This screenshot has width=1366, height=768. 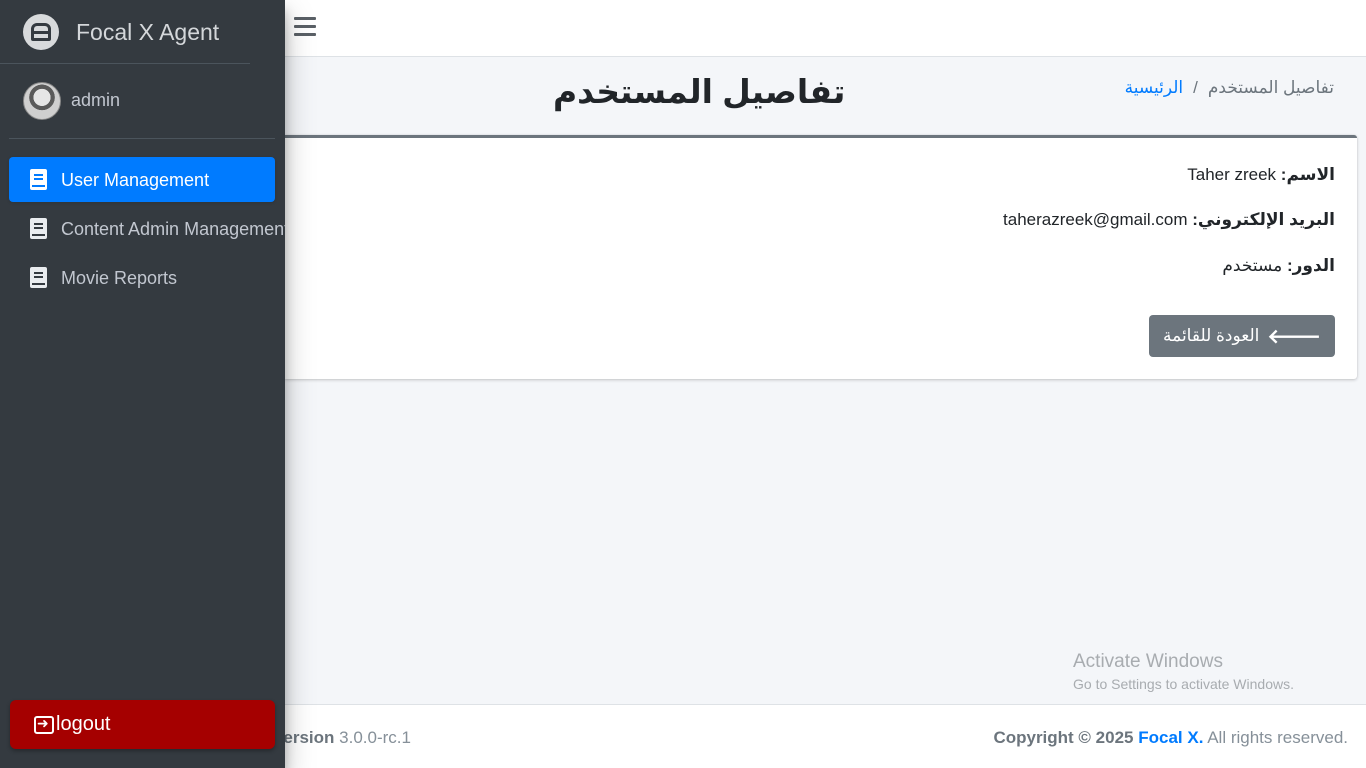 I want to click on logout-label: logout, so click(x=83, y=724).